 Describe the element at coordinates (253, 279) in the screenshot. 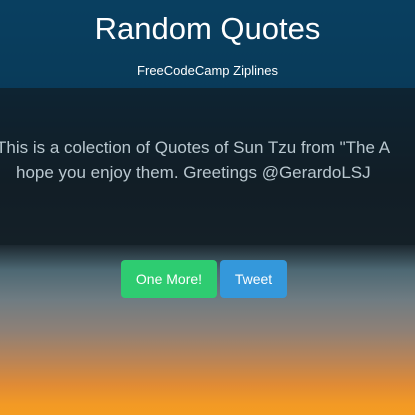

I see `tweet-button: Tweet` at that location.